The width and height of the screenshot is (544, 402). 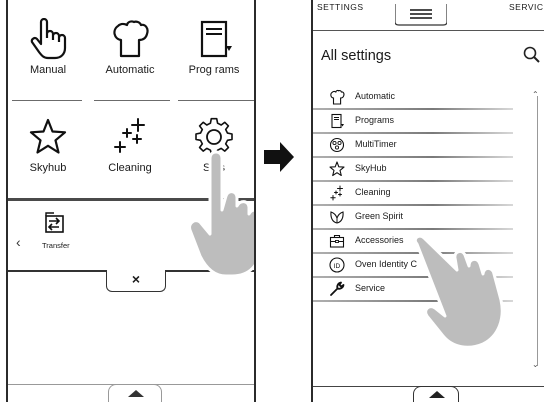 What do you see at coordinates (337, 241) in the screenshot?
I see `toolbox-icon` at bounding box center [337, 241].